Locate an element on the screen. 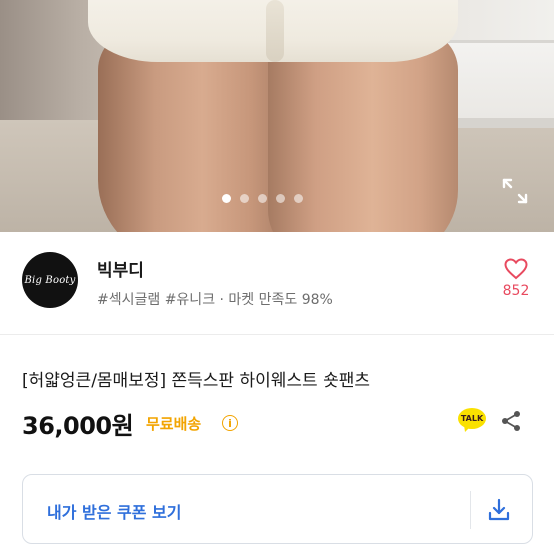 The height and width of the screenshot is (554, 554). seller-avatar-logo: Big Booty is located at coordinates (50, 280).